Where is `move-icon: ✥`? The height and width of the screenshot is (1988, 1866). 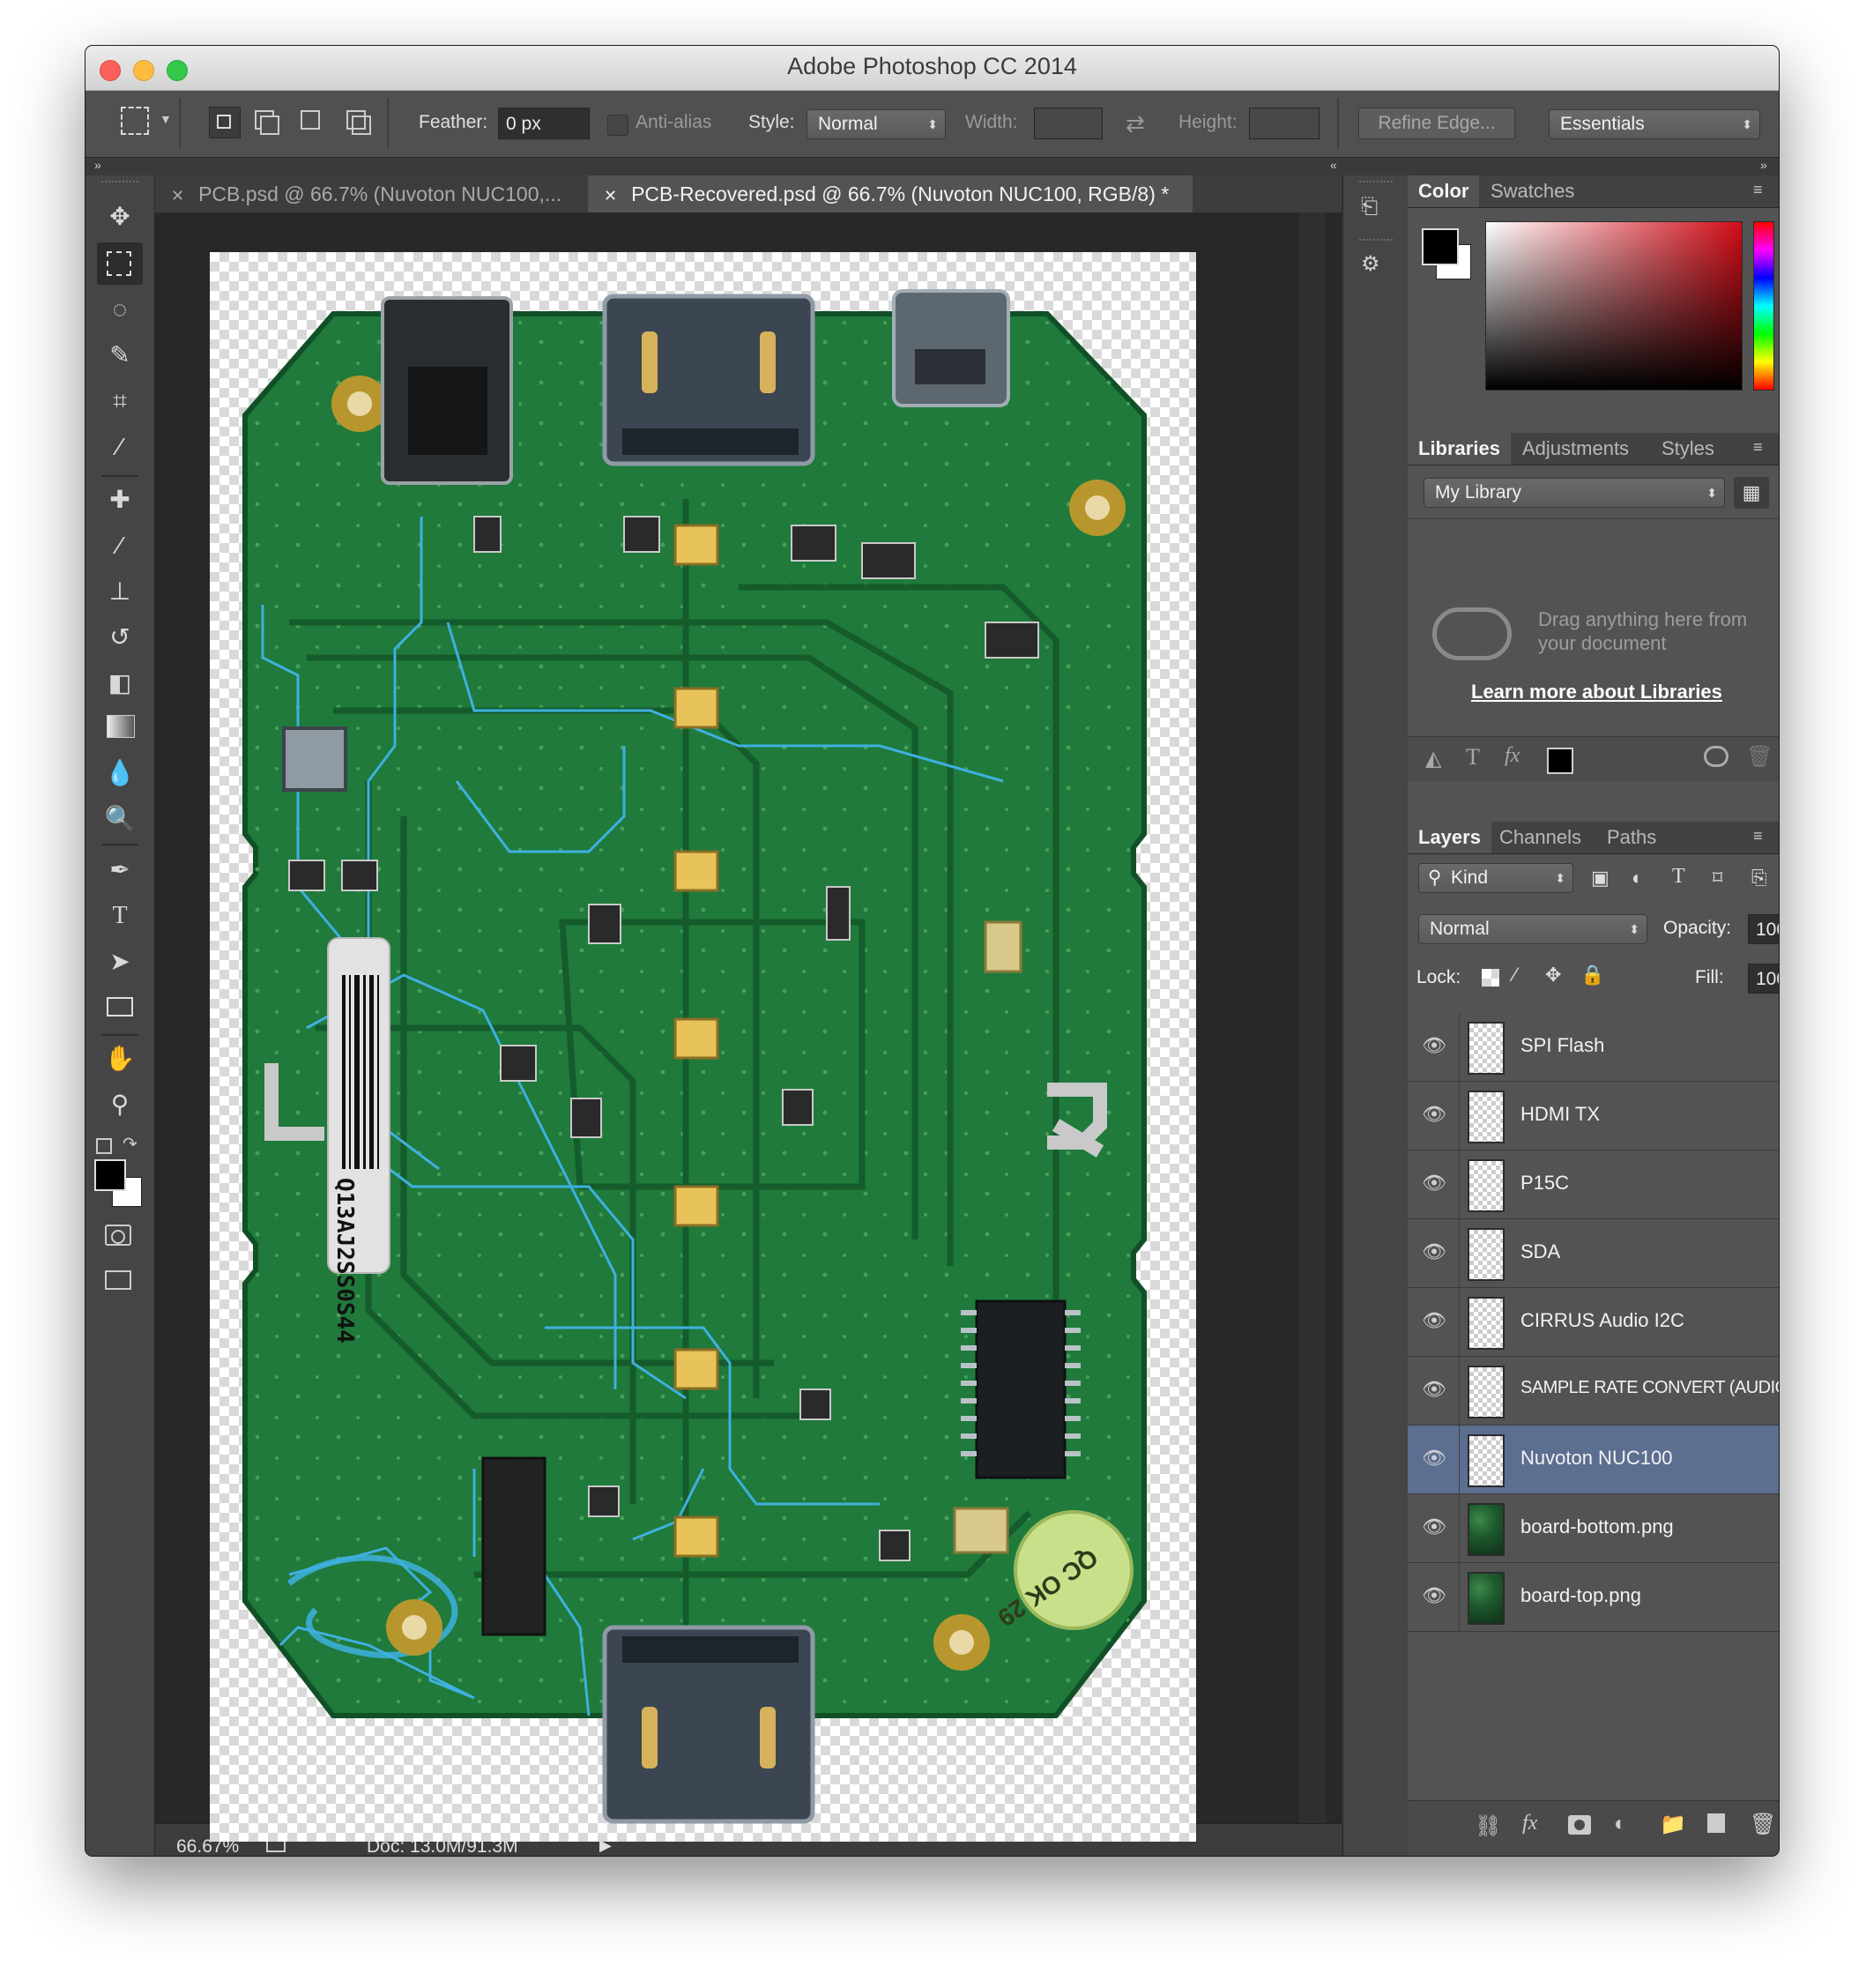
move-icon: ✥ is located at coordinates (120, 216).